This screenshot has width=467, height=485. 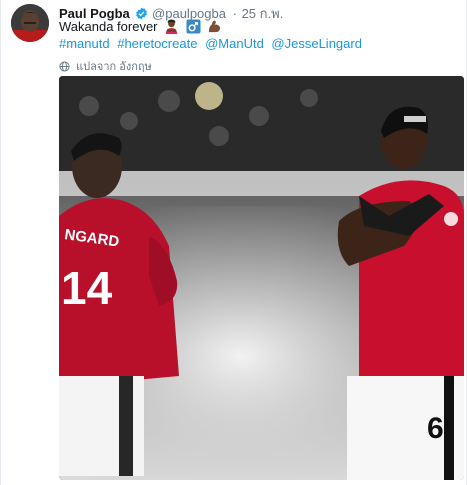 I want to click on avatar-image, so click(x=30, y=23).